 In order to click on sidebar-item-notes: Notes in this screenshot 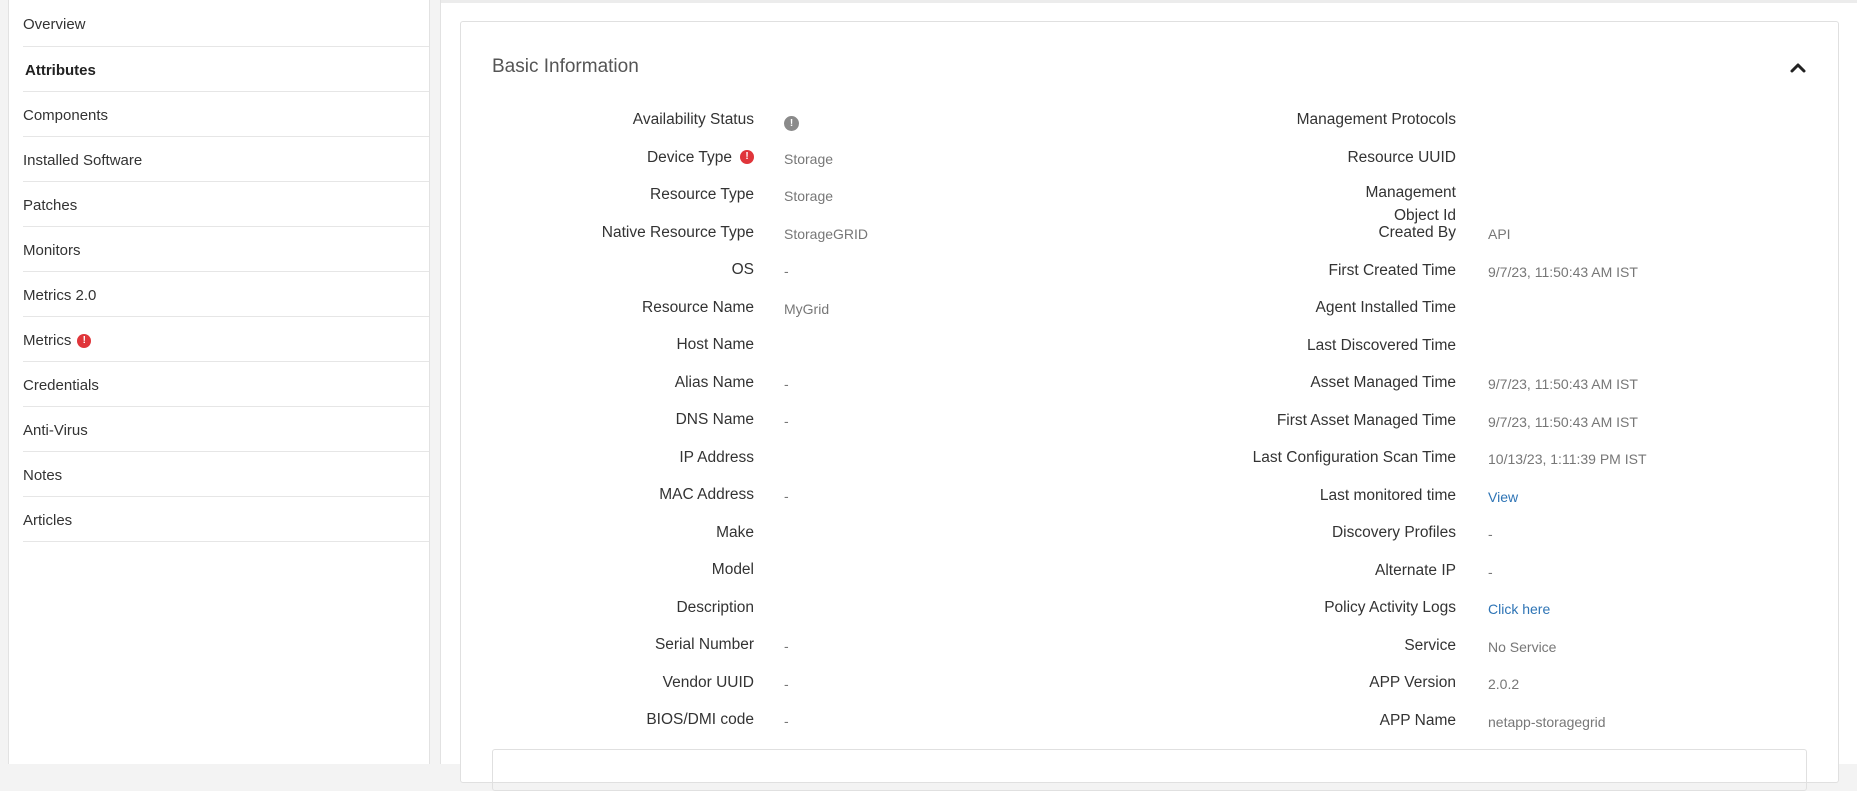, I will do `click(226, 474)`.